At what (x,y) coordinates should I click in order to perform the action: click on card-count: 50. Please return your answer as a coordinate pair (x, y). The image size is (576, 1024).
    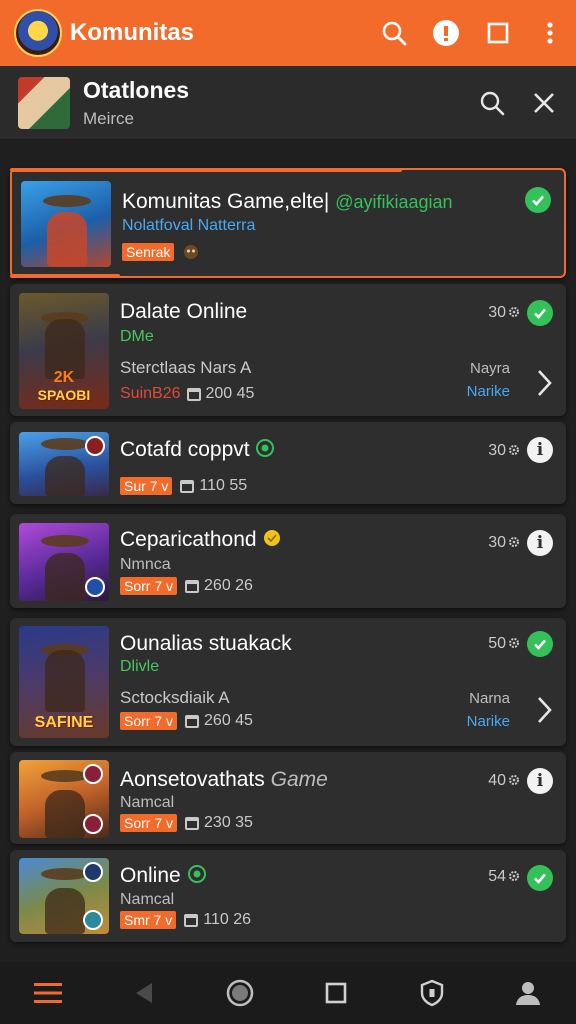
    Looking at the image, I should click on (497, 643).